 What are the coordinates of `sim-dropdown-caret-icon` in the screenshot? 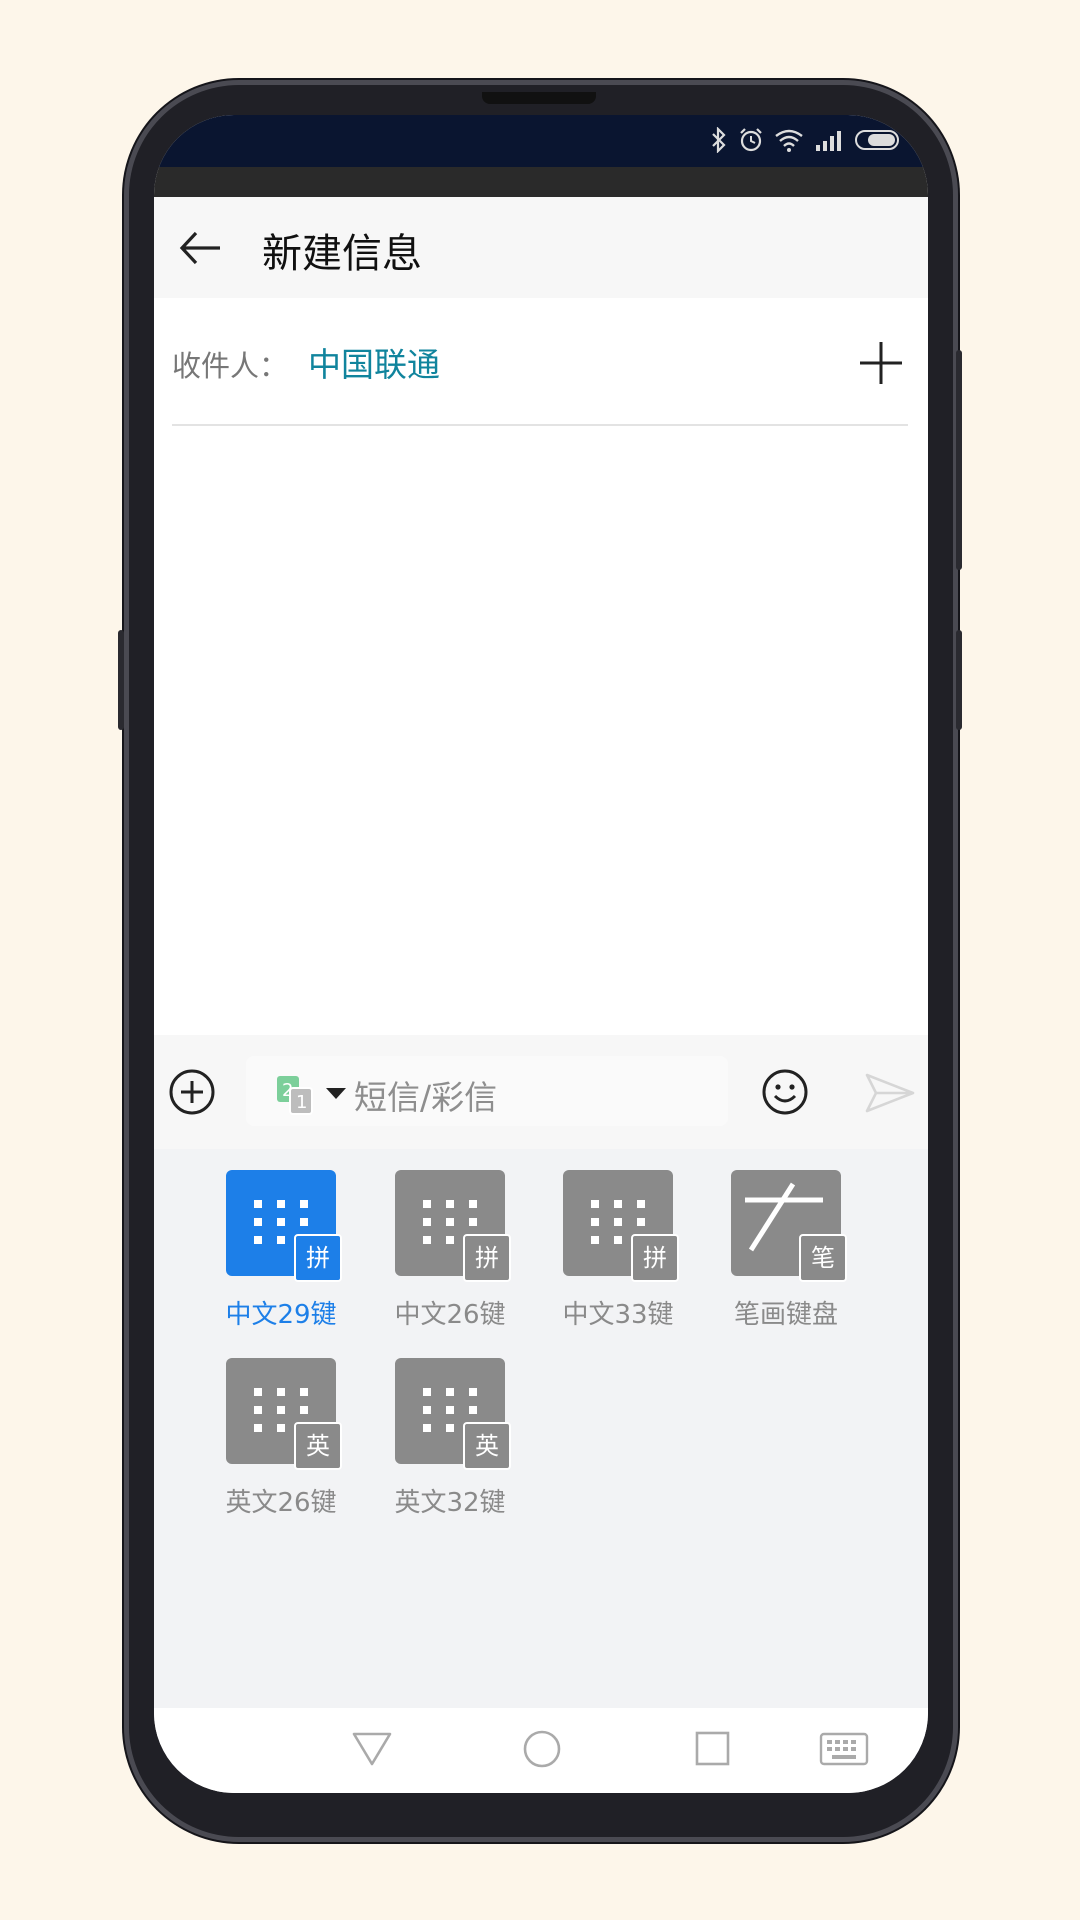 It's located at (336, 1093).